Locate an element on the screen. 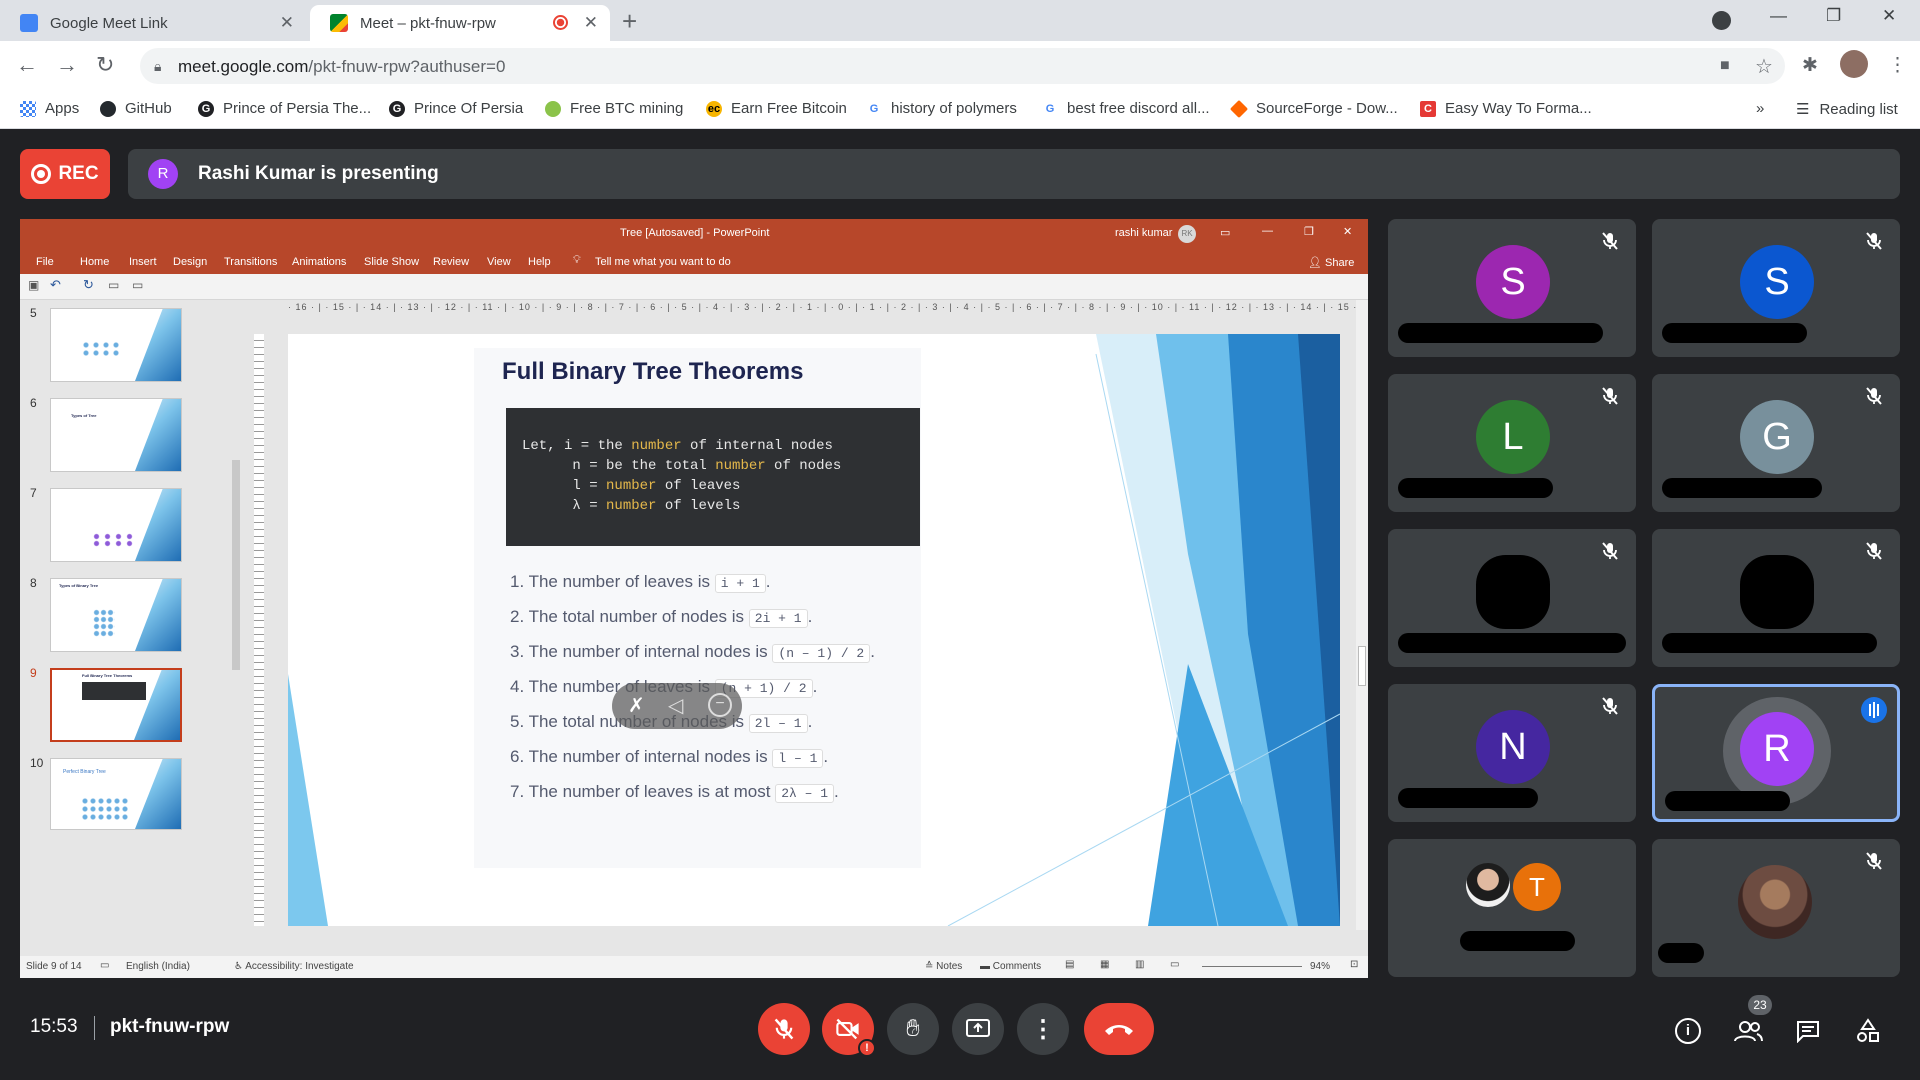  ribbon-tab-help: Help is located at coordinates (539, 262).